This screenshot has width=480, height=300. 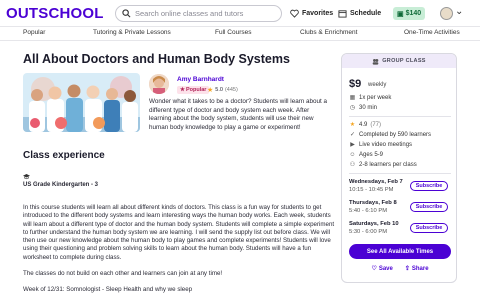 What do you see at coordinates (376, 182) in the screenshot?
I see `session-date: Wednesdays, Feb 7` at bounding box center [376, 182].